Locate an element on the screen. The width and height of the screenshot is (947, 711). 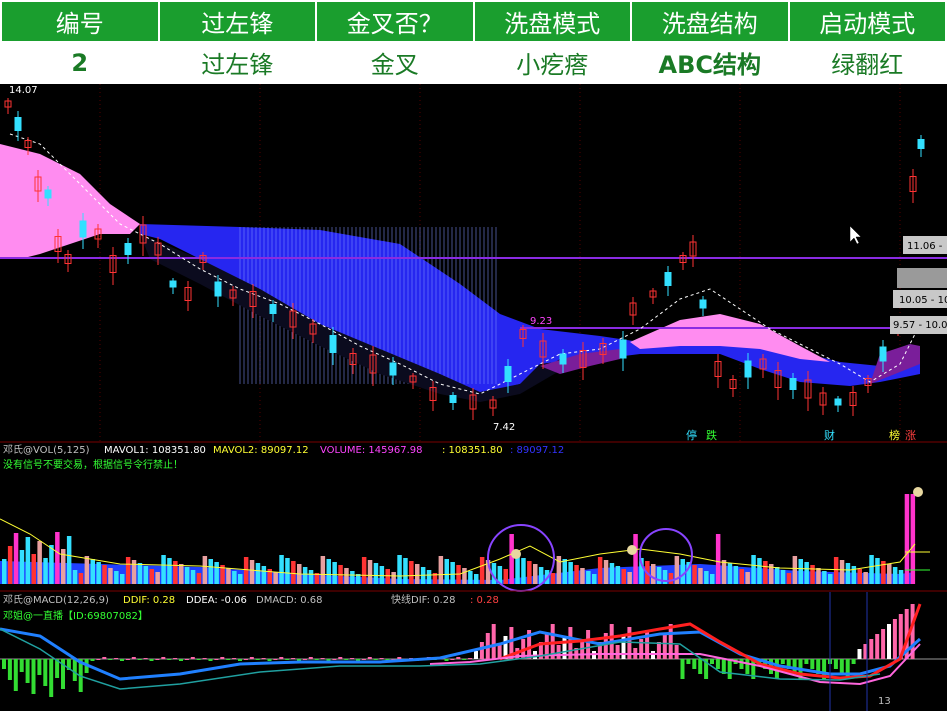
col-start-mode-value: 绿翻红 is located at coordinates (867, 62).